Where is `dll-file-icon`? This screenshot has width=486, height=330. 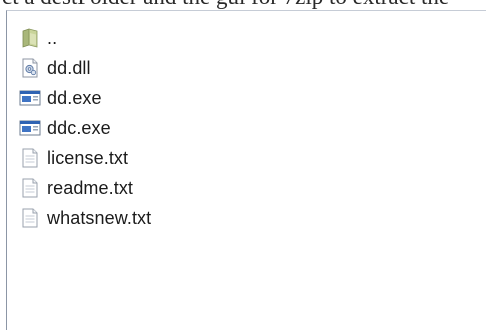
dll-file-icon is located at coordinates (30, 68).